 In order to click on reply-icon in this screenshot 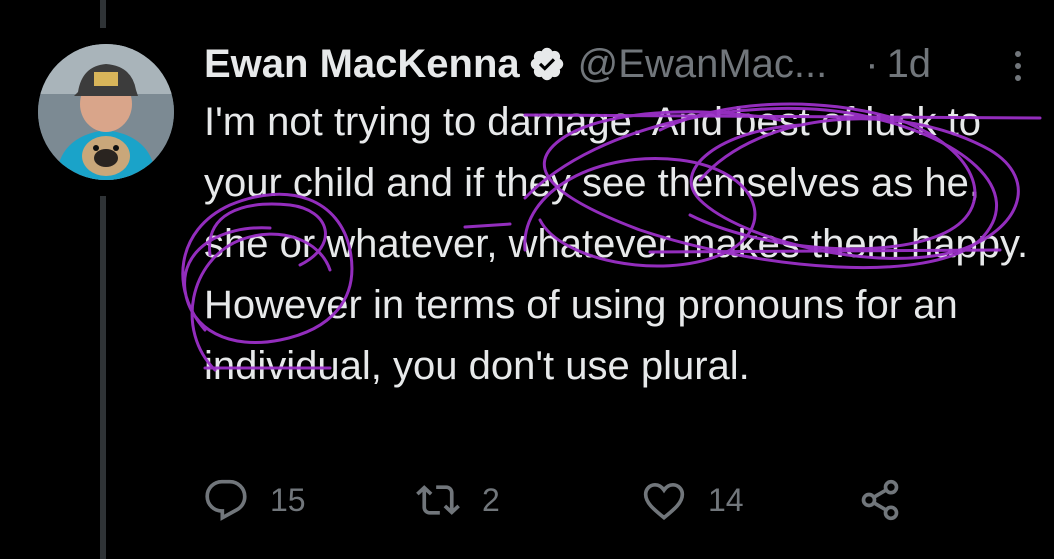, I will do `click(226, 500)`.